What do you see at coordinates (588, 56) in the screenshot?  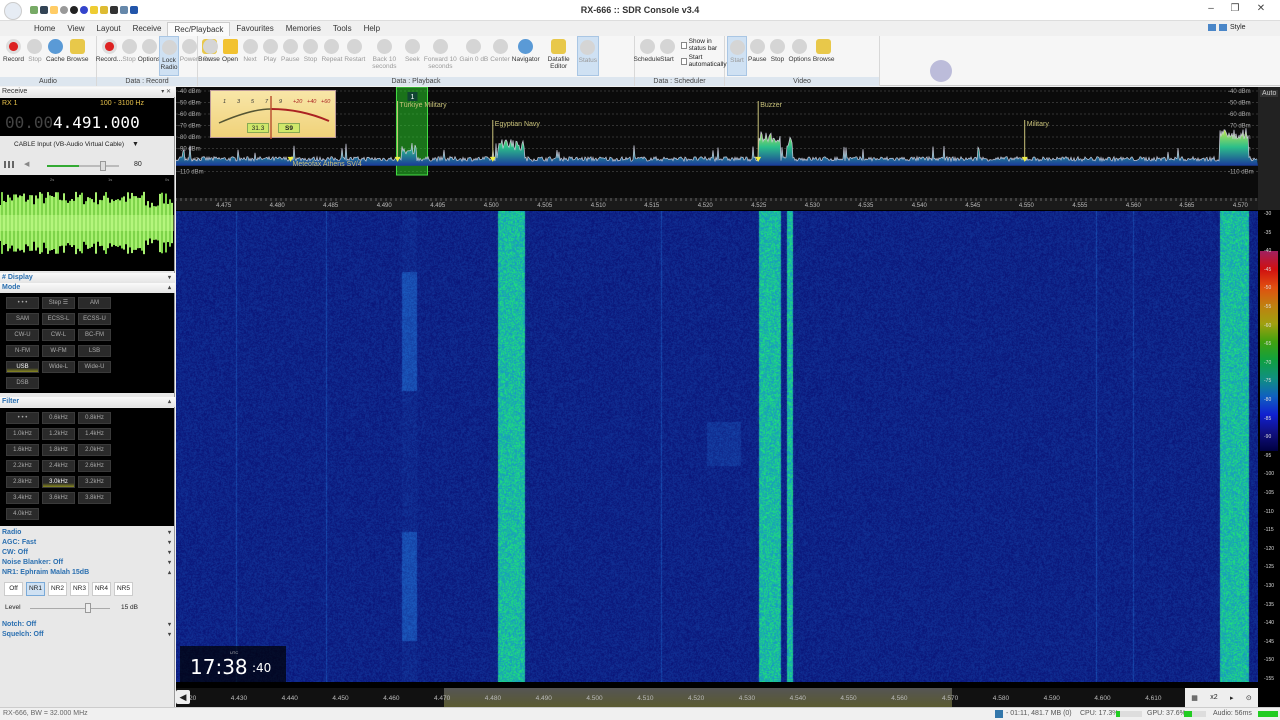 I see `status-button: Status` at bounding box center [588, 56].